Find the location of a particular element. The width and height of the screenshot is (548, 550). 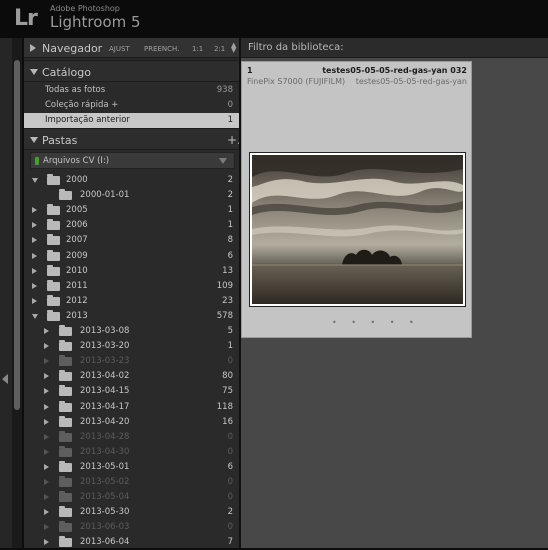

folder-row: 2013-06-03 0 is located at coordinates (131, 527).